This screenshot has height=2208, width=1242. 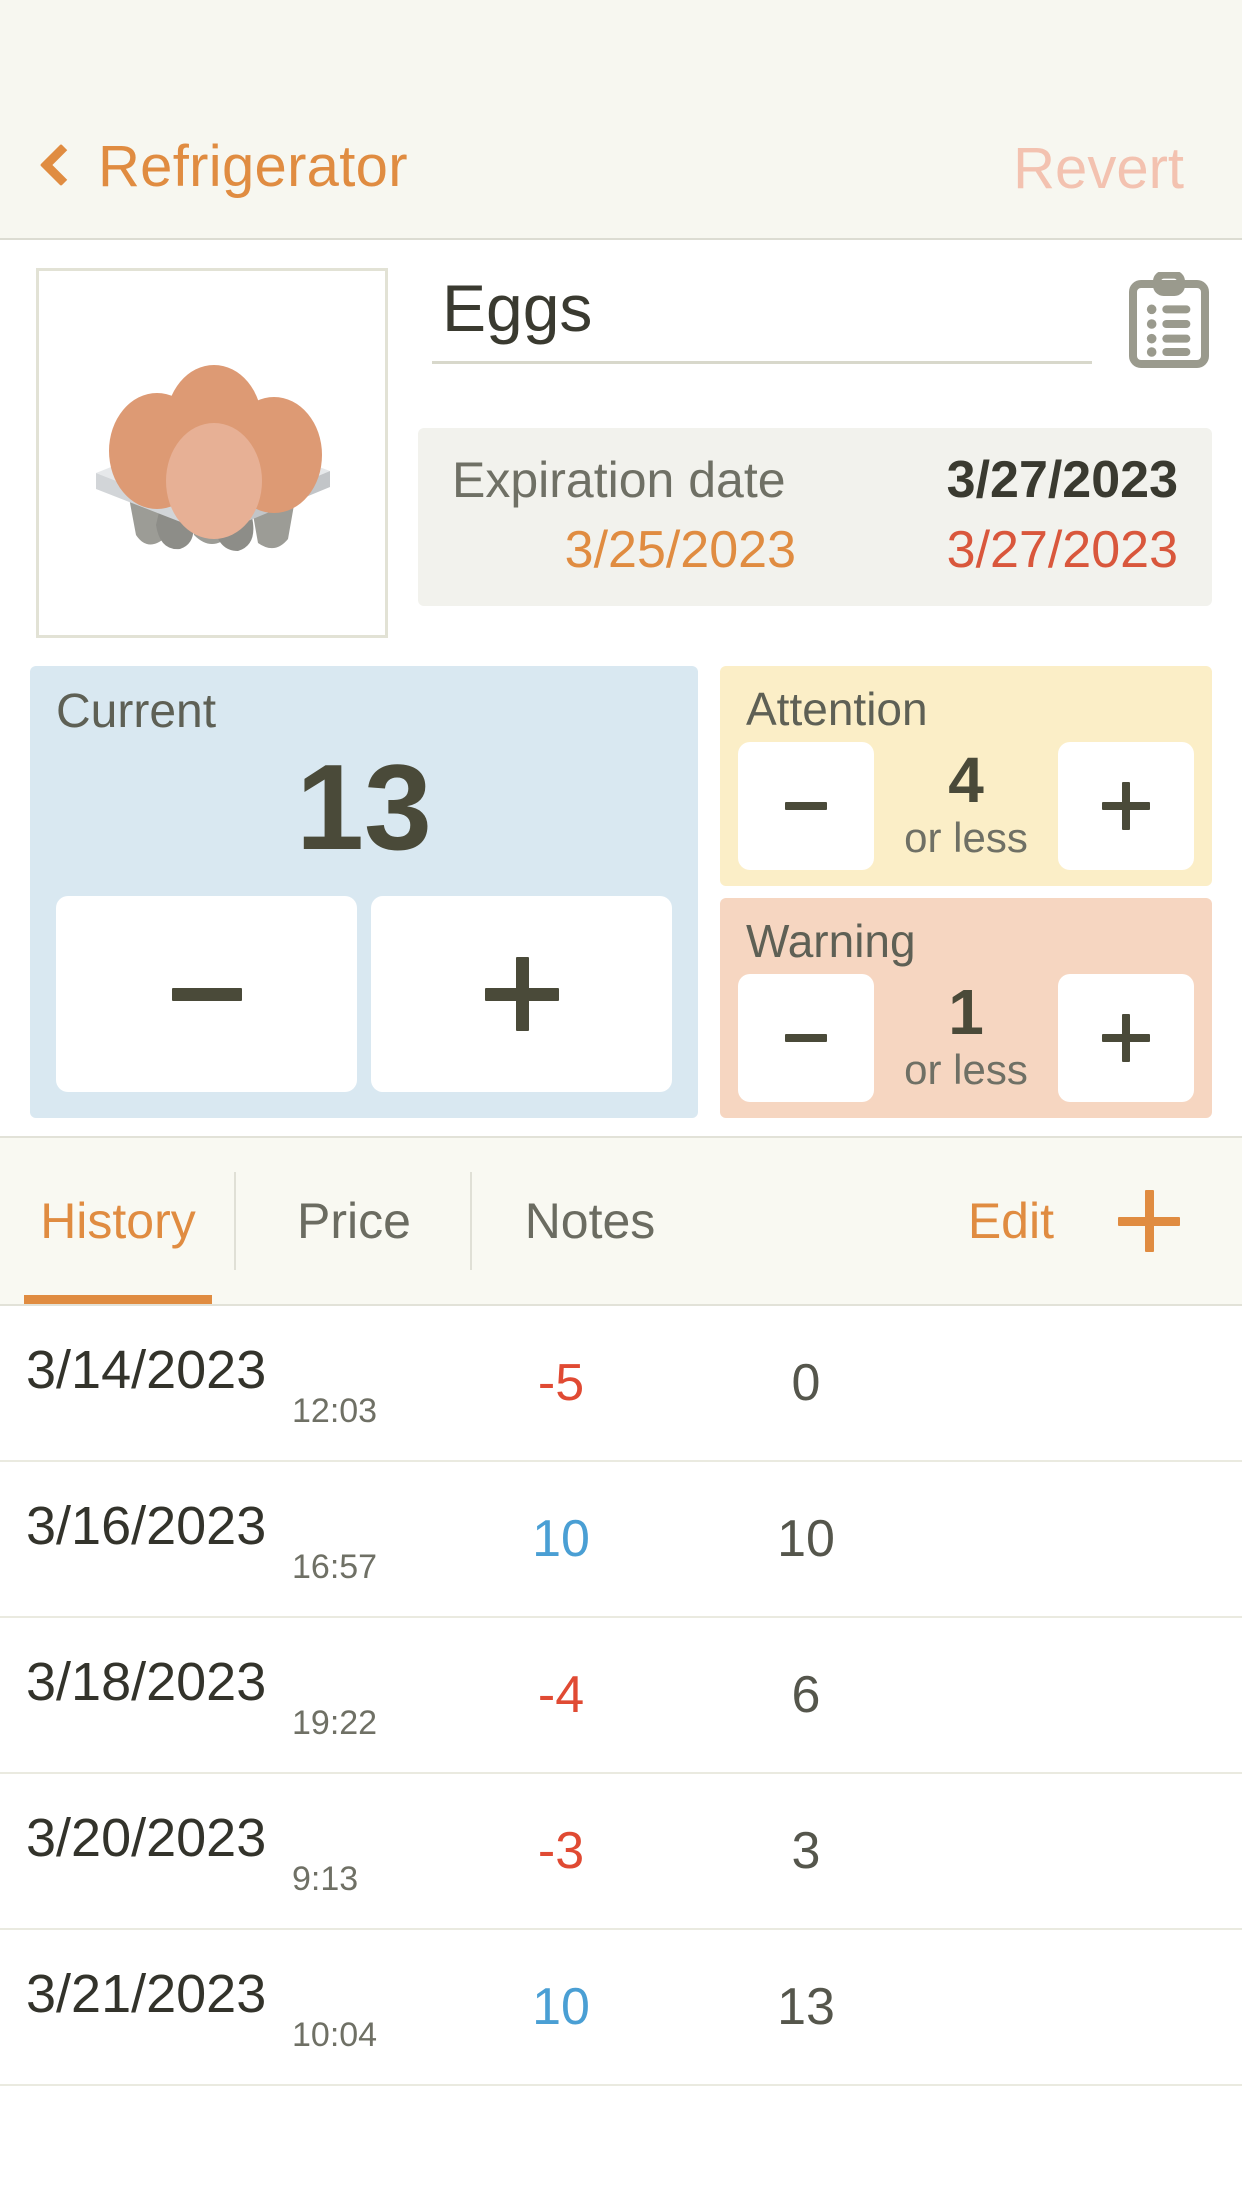 What do you see at coordinates (118, 1221) in the screenshot?
I see `tab-history: History` at bounding box center [118, 1221].